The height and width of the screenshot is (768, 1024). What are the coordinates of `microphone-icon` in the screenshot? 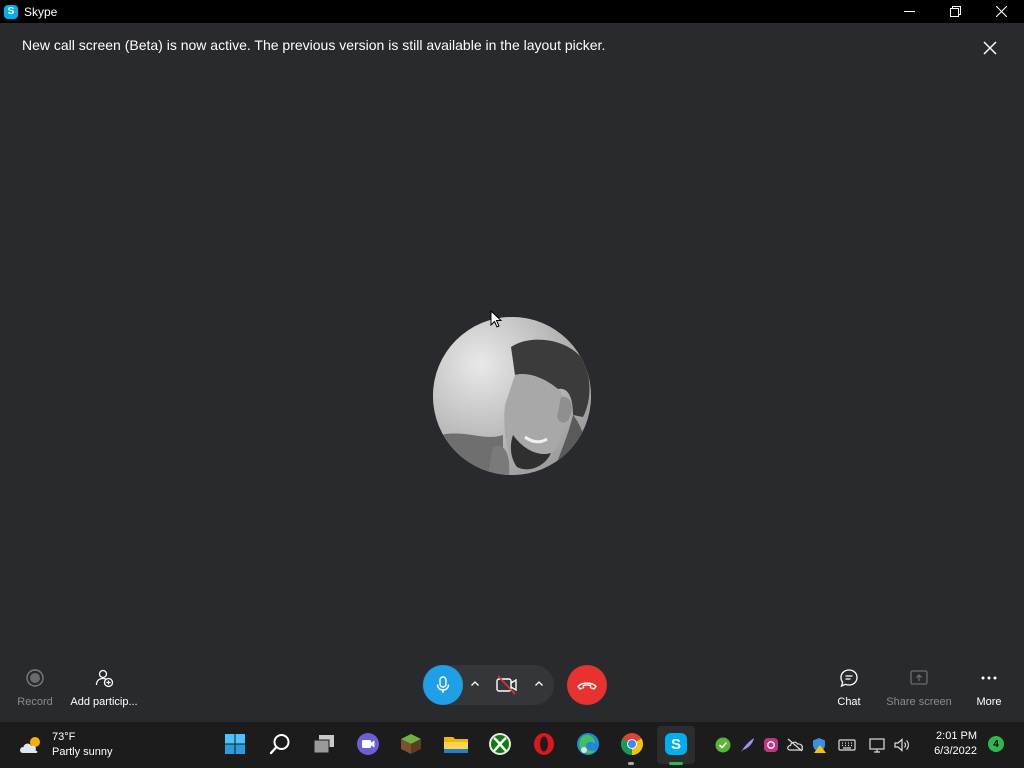 It's located at (443, 684).